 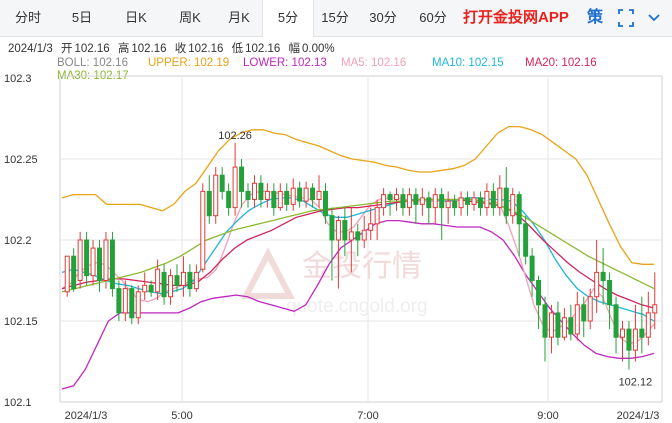 What do you see at coordinates (547, 416) in the screenshot?
I see `x-tick-label: 9:00` at bounding box center [547, 416].